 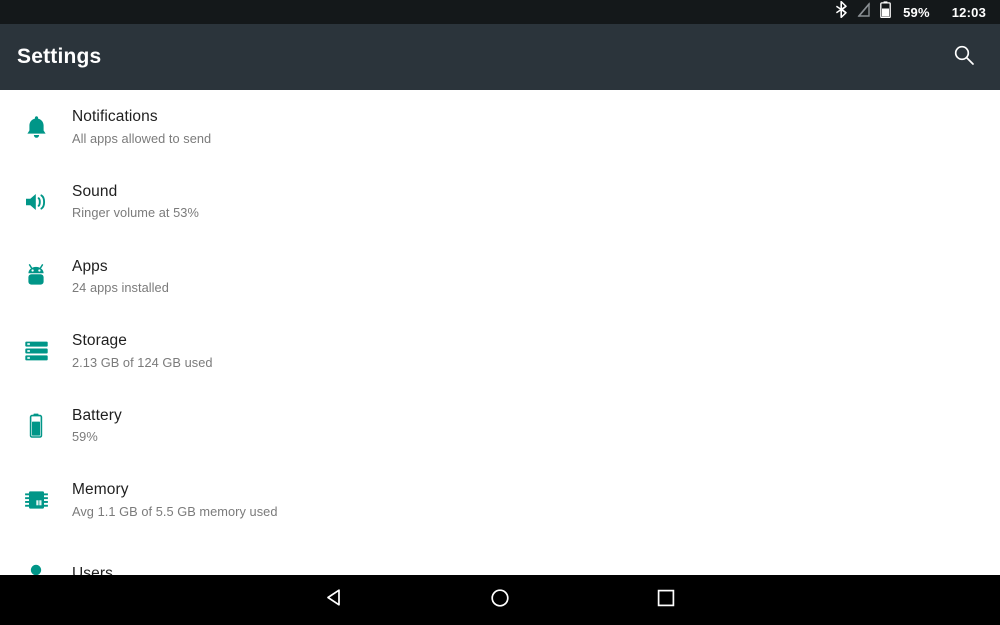 I want to click on settings-row-battery: Battery 59%, so click(x=500, y=425).